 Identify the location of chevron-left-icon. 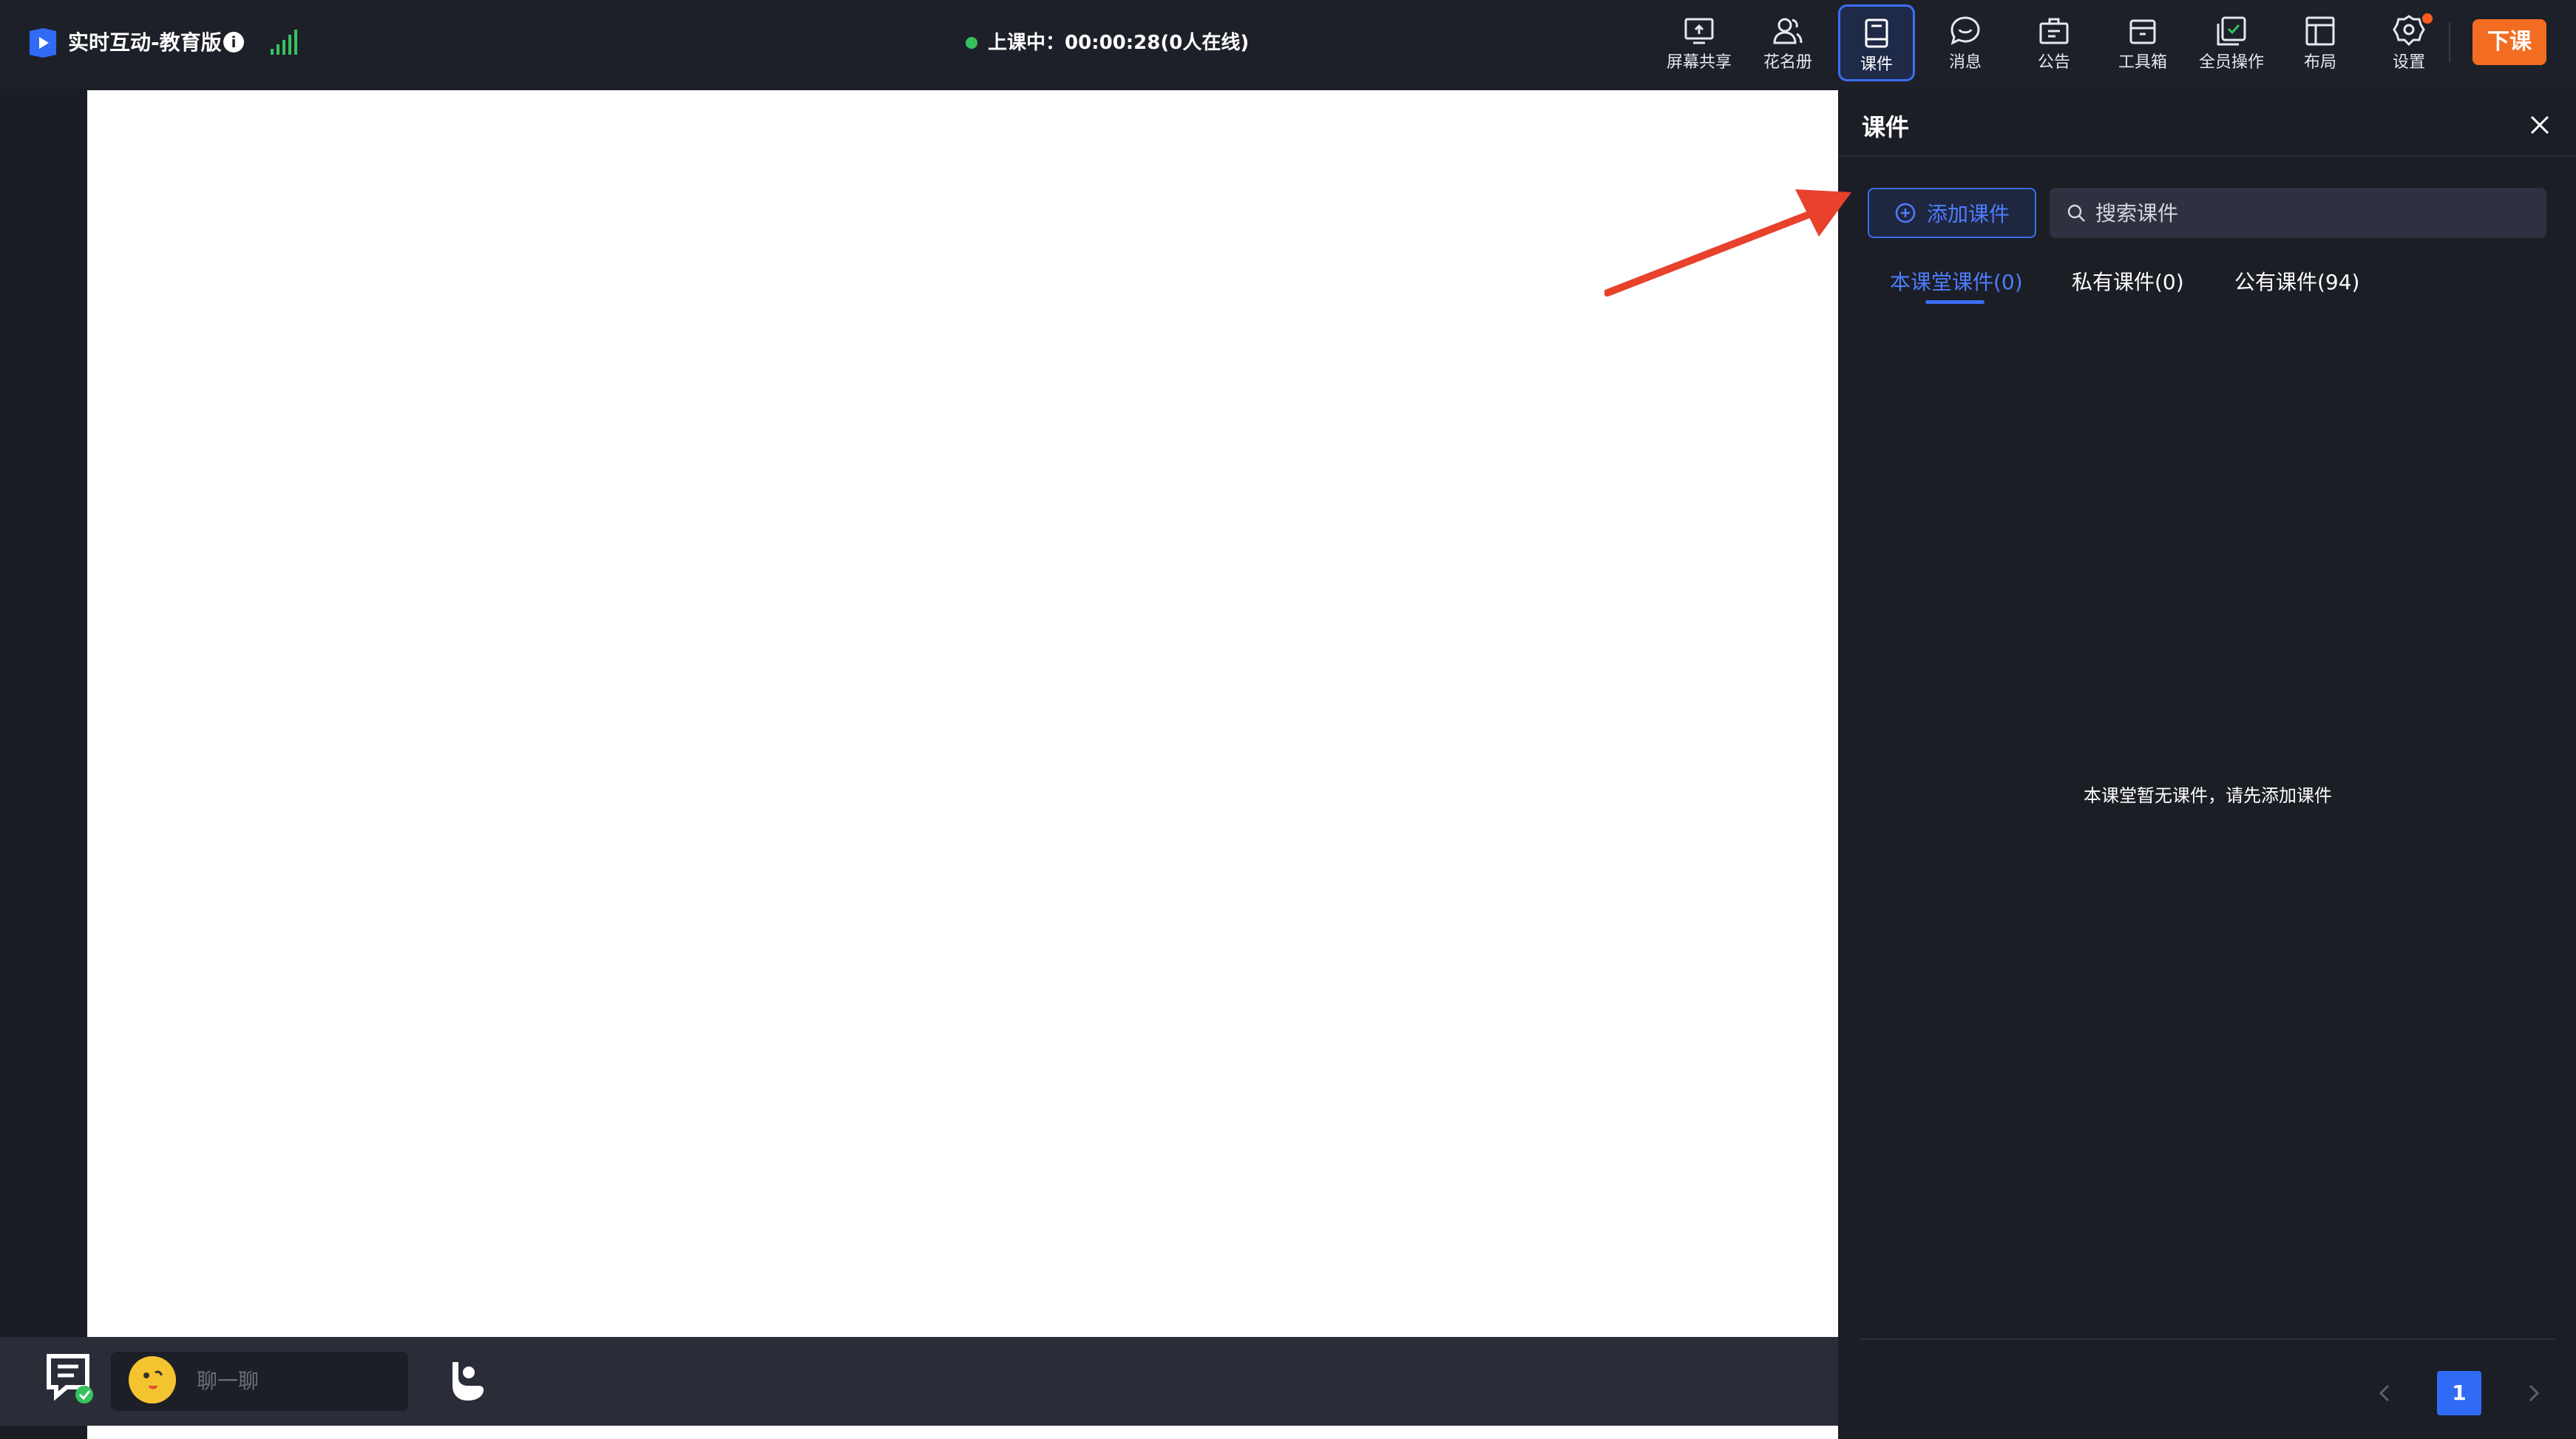
(2384, 1393).